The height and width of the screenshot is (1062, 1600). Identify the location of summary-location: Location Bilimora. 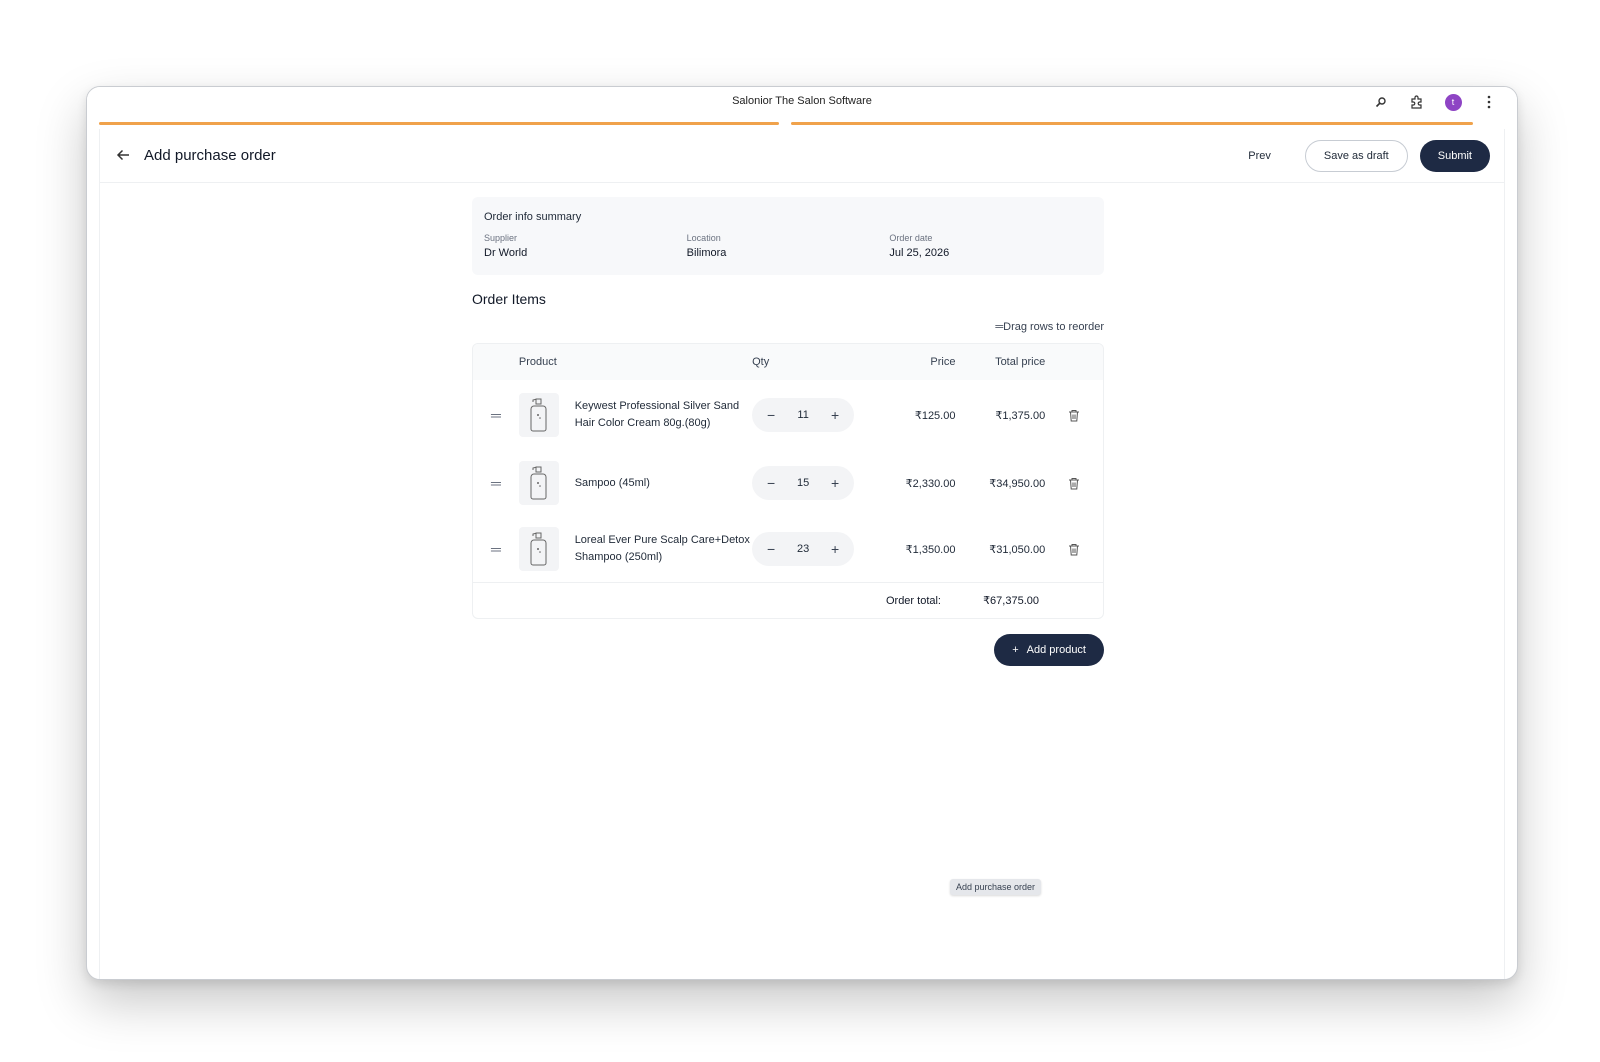
(788, 246).